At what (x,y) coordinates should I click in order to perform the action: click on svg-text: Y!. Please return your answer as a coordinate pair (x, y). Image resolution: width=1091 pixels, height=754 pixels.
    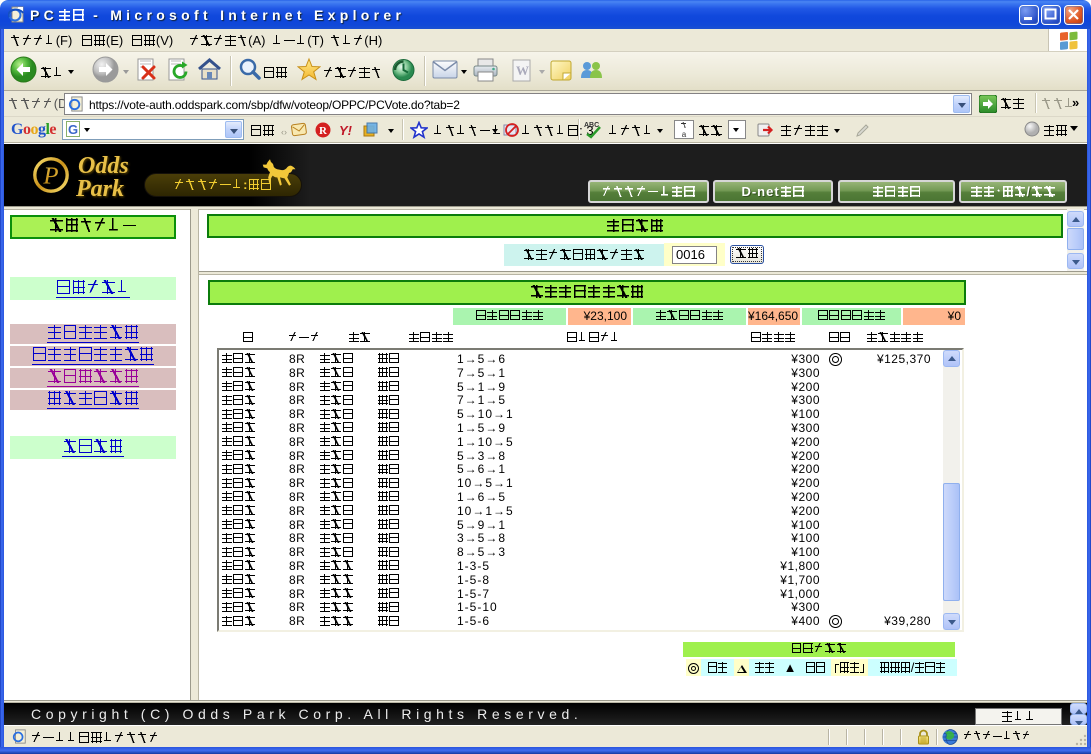
    Looking at the image, I should click on (346, 130).